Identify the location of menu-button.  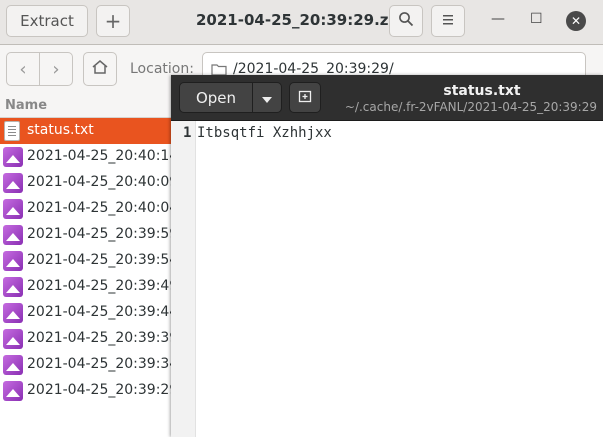
(448, 21).